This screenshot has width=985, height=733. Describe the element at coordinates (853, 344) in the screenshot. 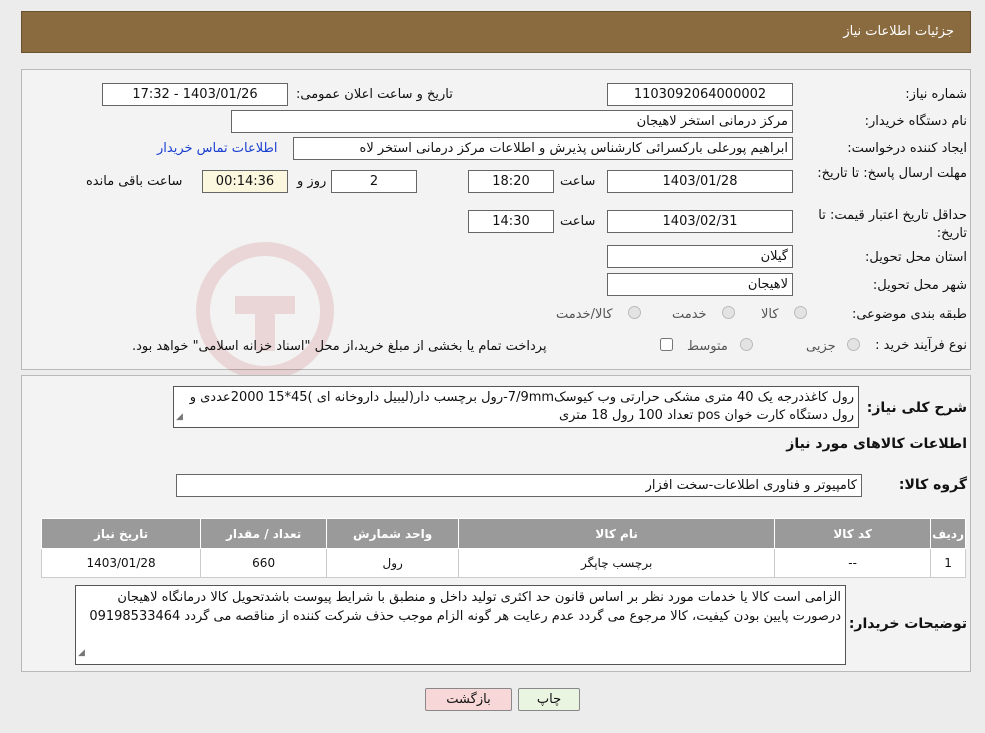

I see `process-minor-radio` at that location.